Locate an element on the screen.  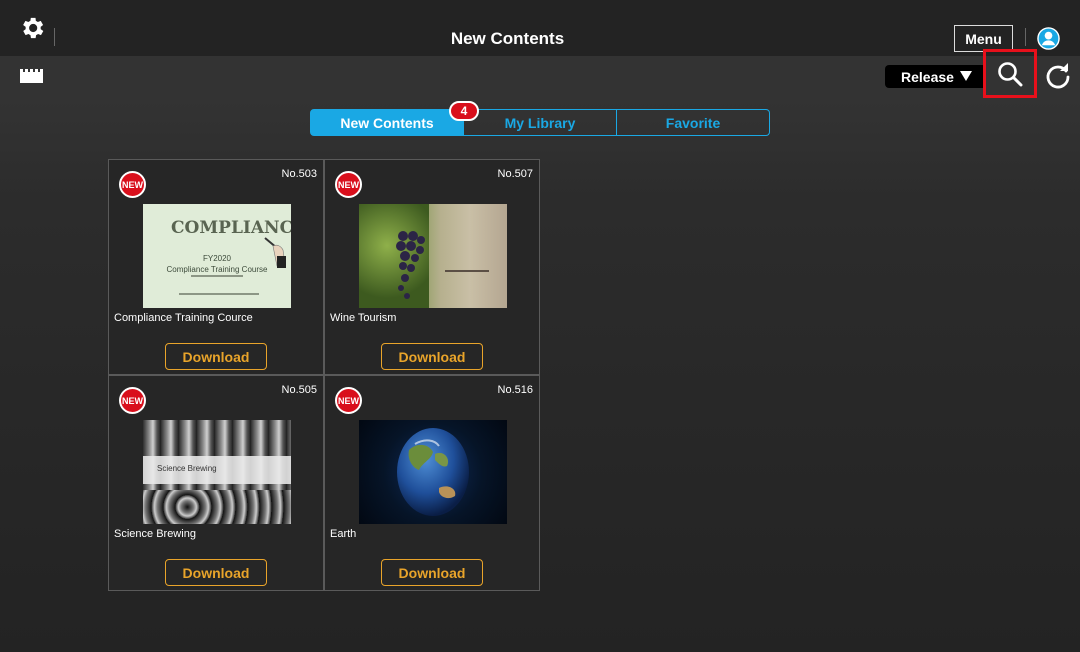
thumbnail-line1: FY2020 is located at coordinates (217, 258).